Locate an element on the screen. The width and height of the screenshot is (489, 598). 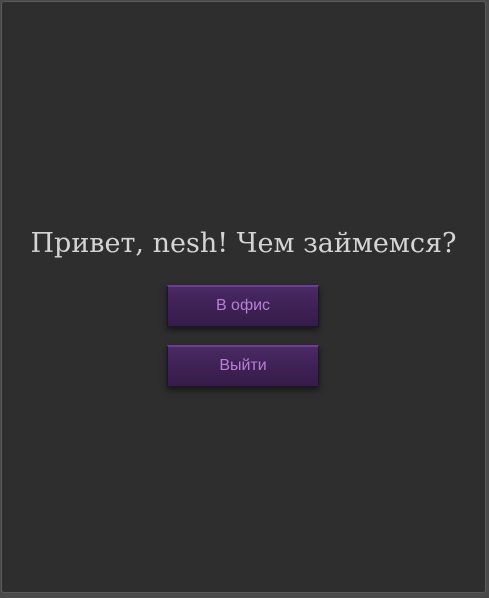
exit-button: Выйти is located at coordinates (243, 366).